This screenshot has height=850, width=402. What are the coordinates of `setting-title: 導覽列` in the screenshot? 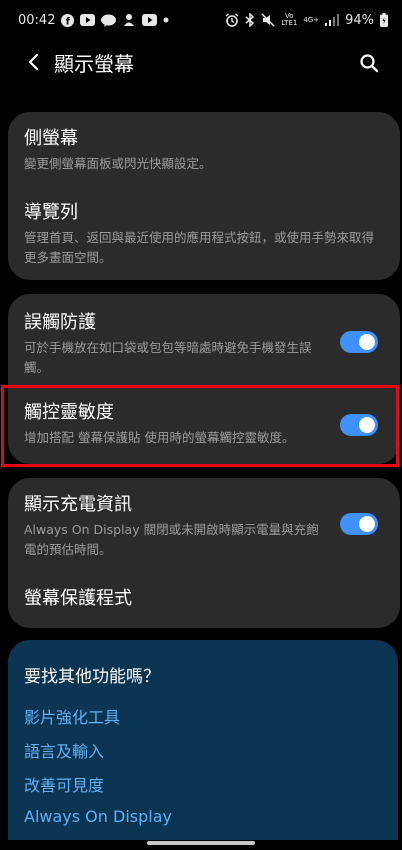 It's located at (51, 212).